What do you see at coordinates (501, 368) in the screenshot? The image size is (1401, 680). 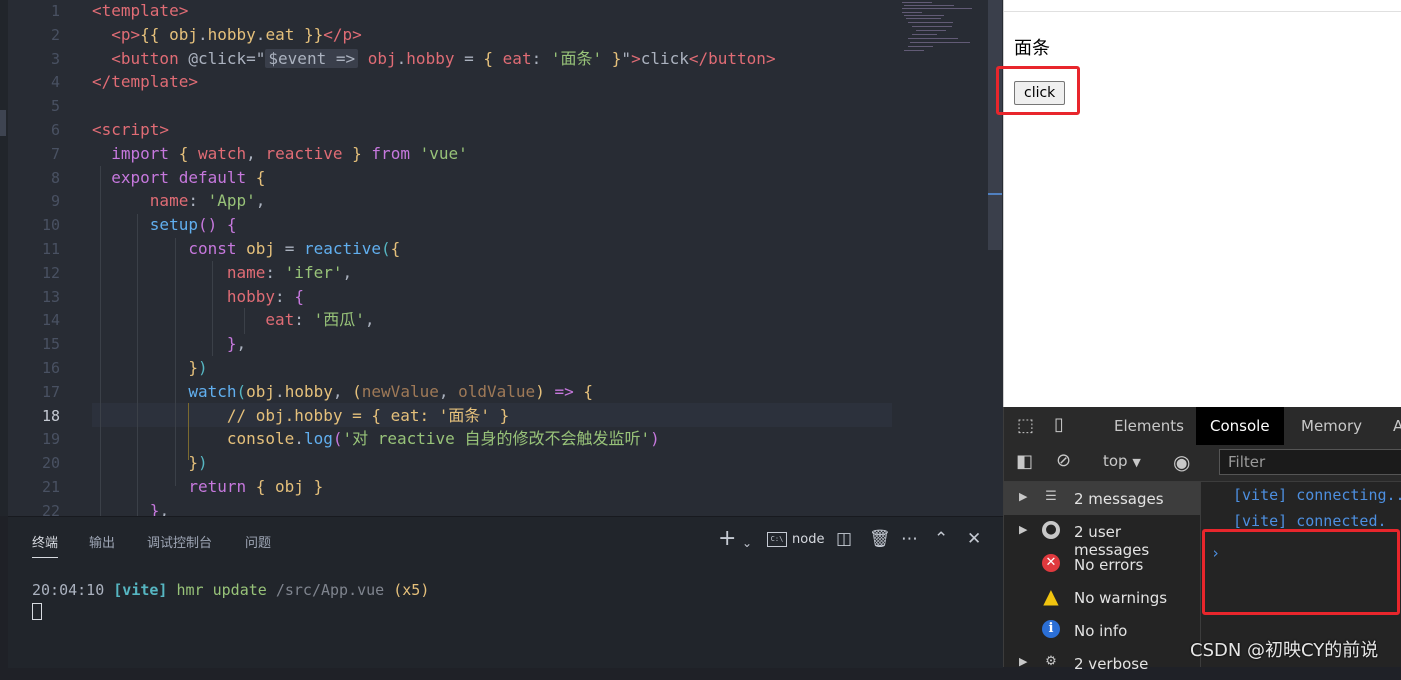 I see `code-line: 16 })` at bounding box center [501, 368].